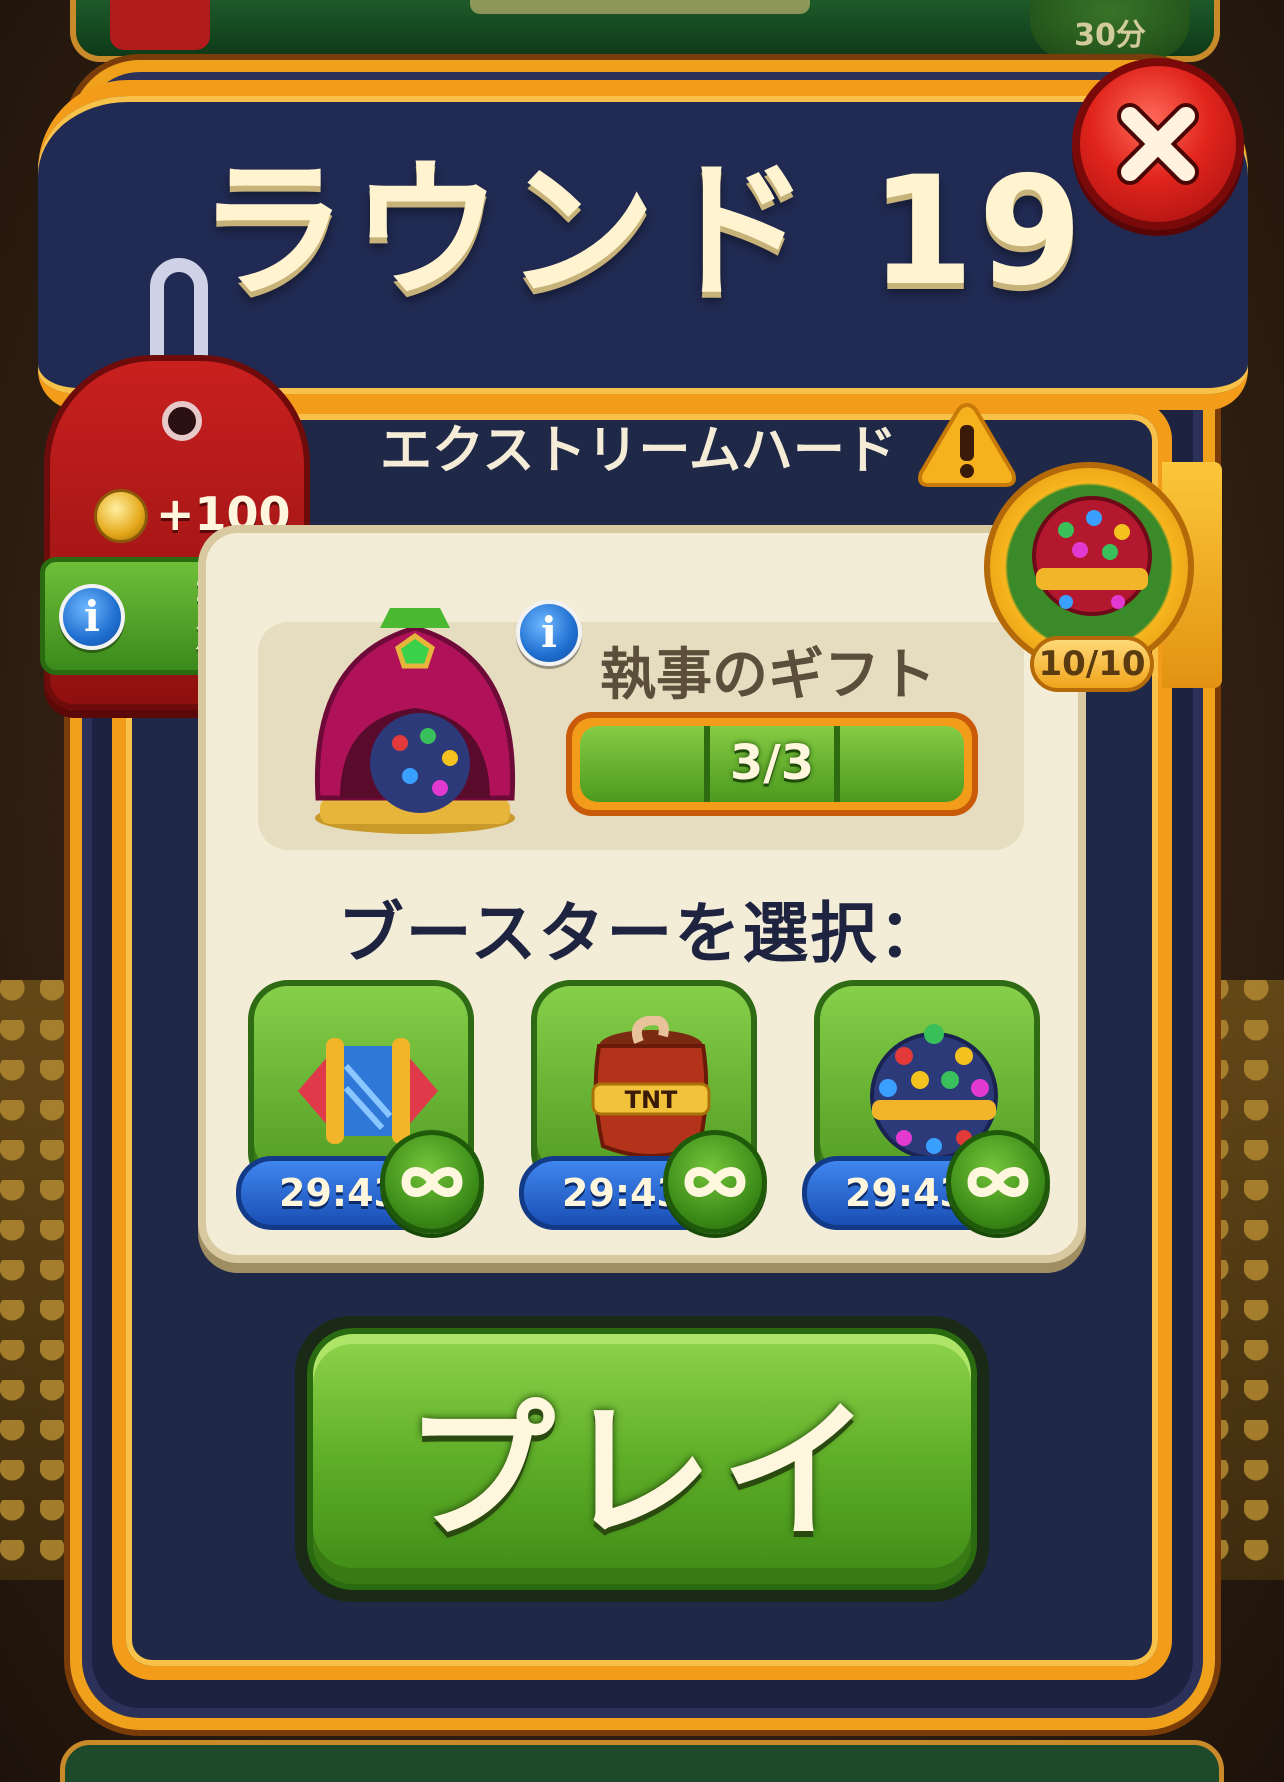 The image size is (1284, 1782). What do you see at coordinates (160, 25) in the screenshot?
I see `background-red-block` at bounding box center [160, 25].